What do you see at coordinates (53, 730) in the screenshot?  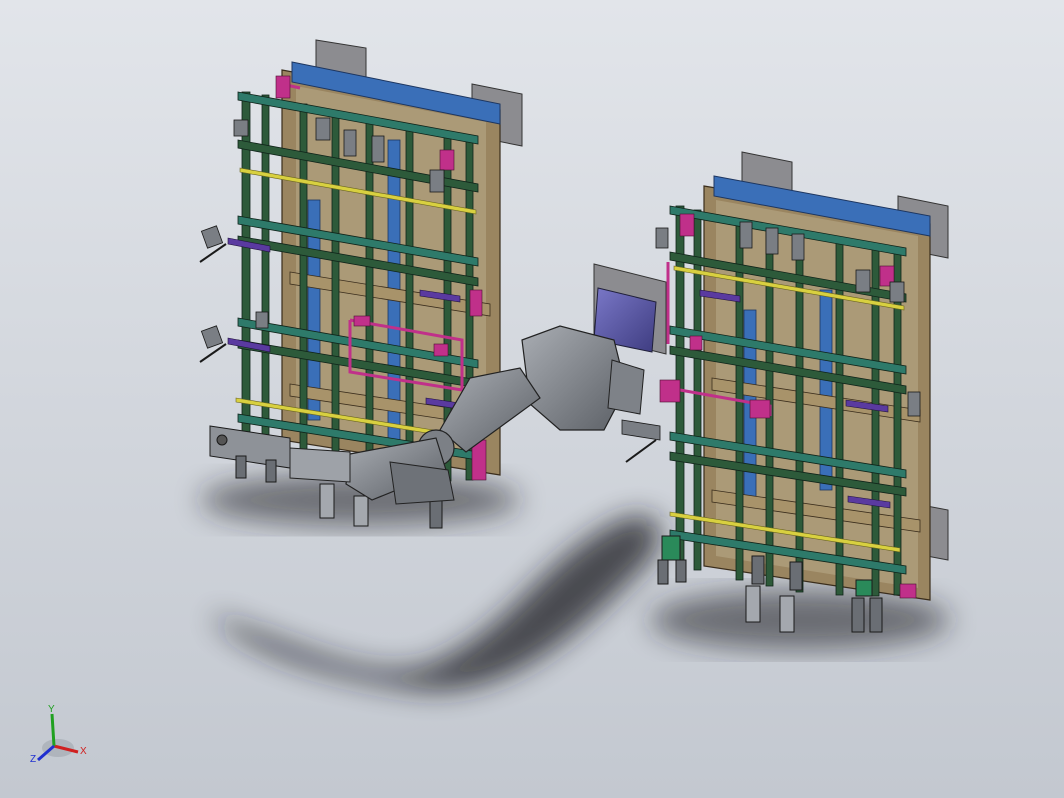 I see `y-axis-arrow` at bounding box center [53, 730].